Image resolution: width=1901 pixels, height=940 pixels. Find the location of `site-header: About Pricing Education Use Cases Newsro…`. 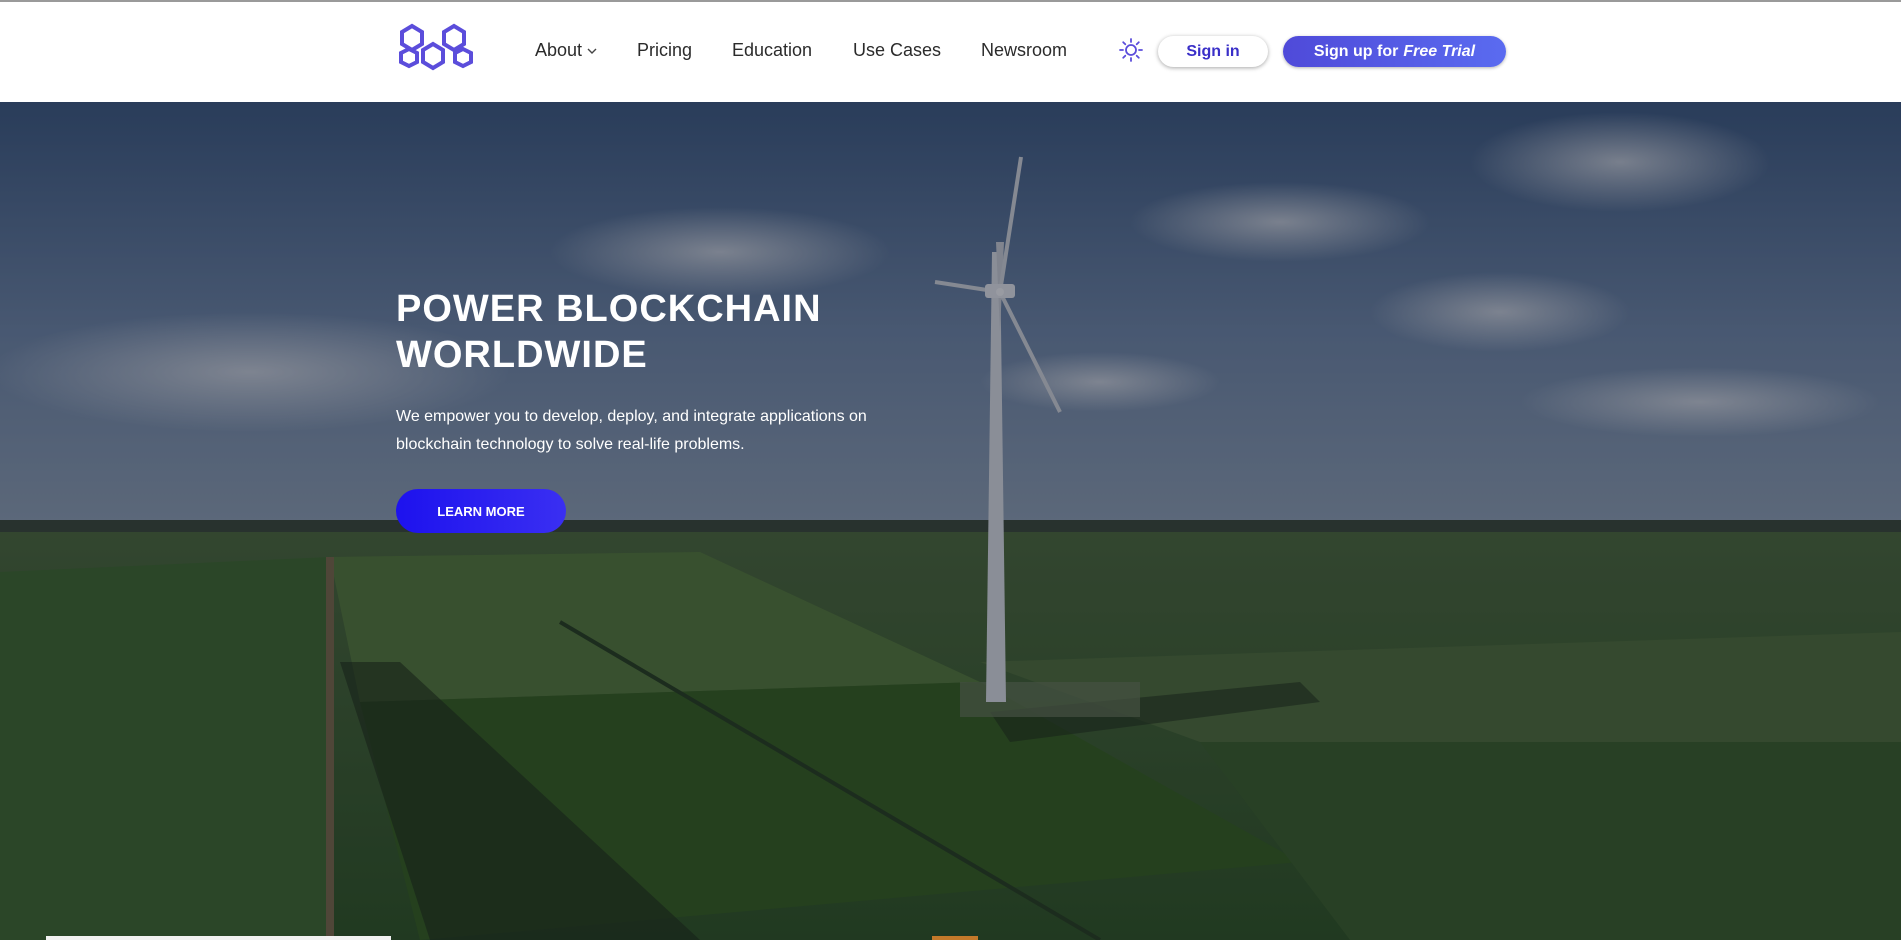

site-header: About Pricing Education Use Cases Newsro… is located at coordinates (950, 52).